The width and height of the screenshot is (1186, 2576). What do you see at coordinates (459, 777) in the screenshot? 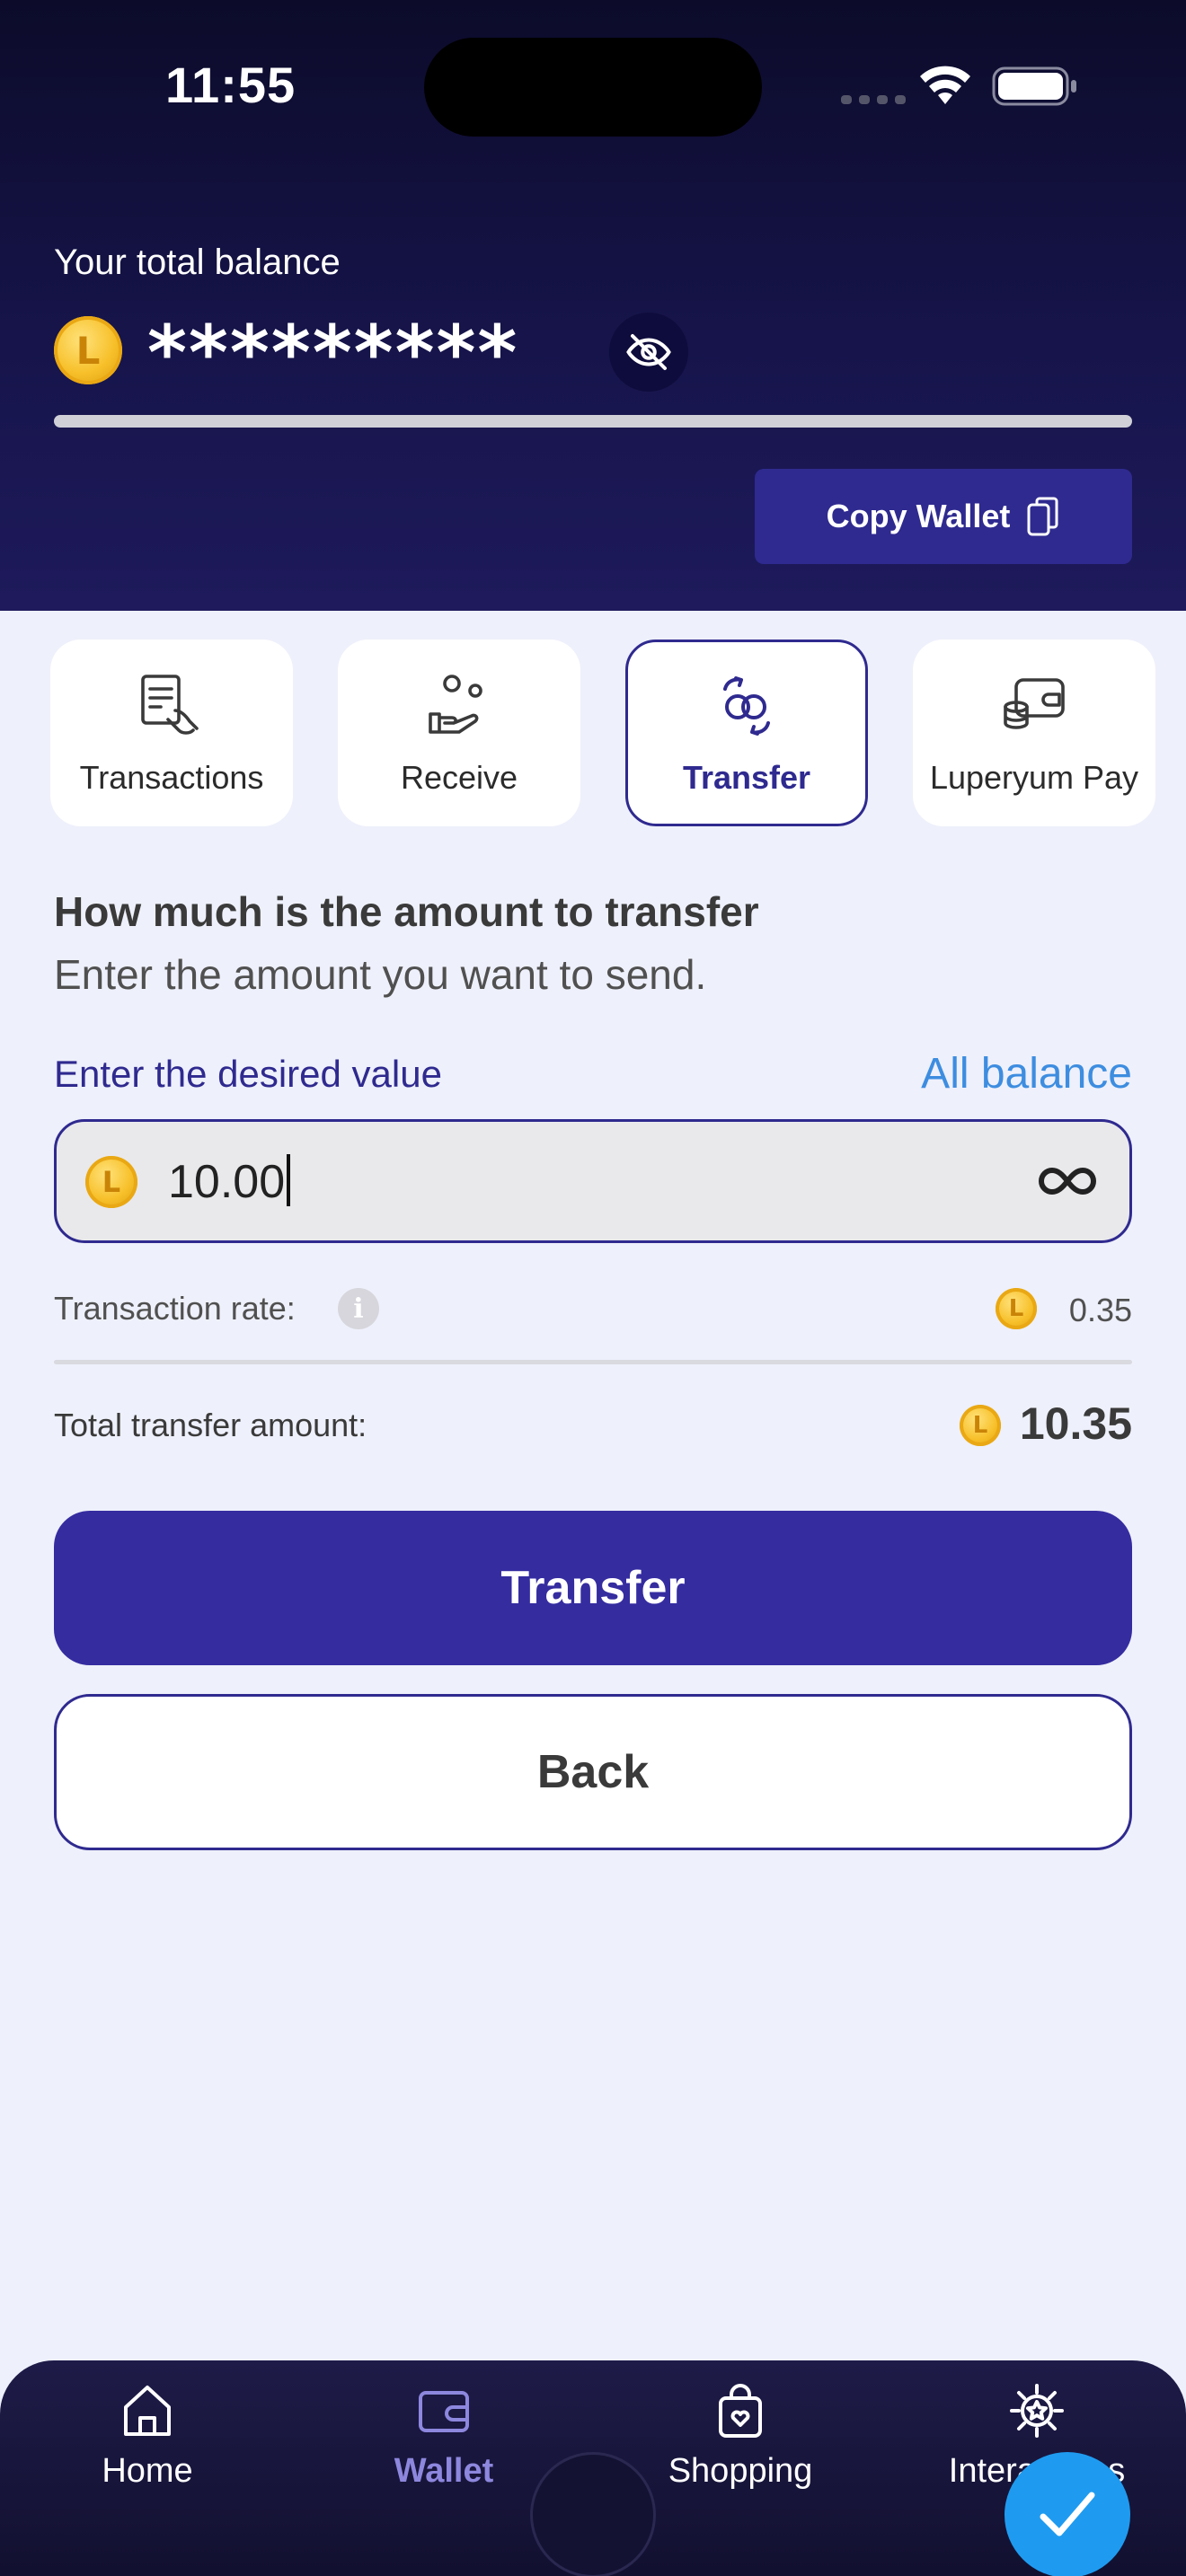
I see `tab-label: Receive` at bounding box center [459, 777].